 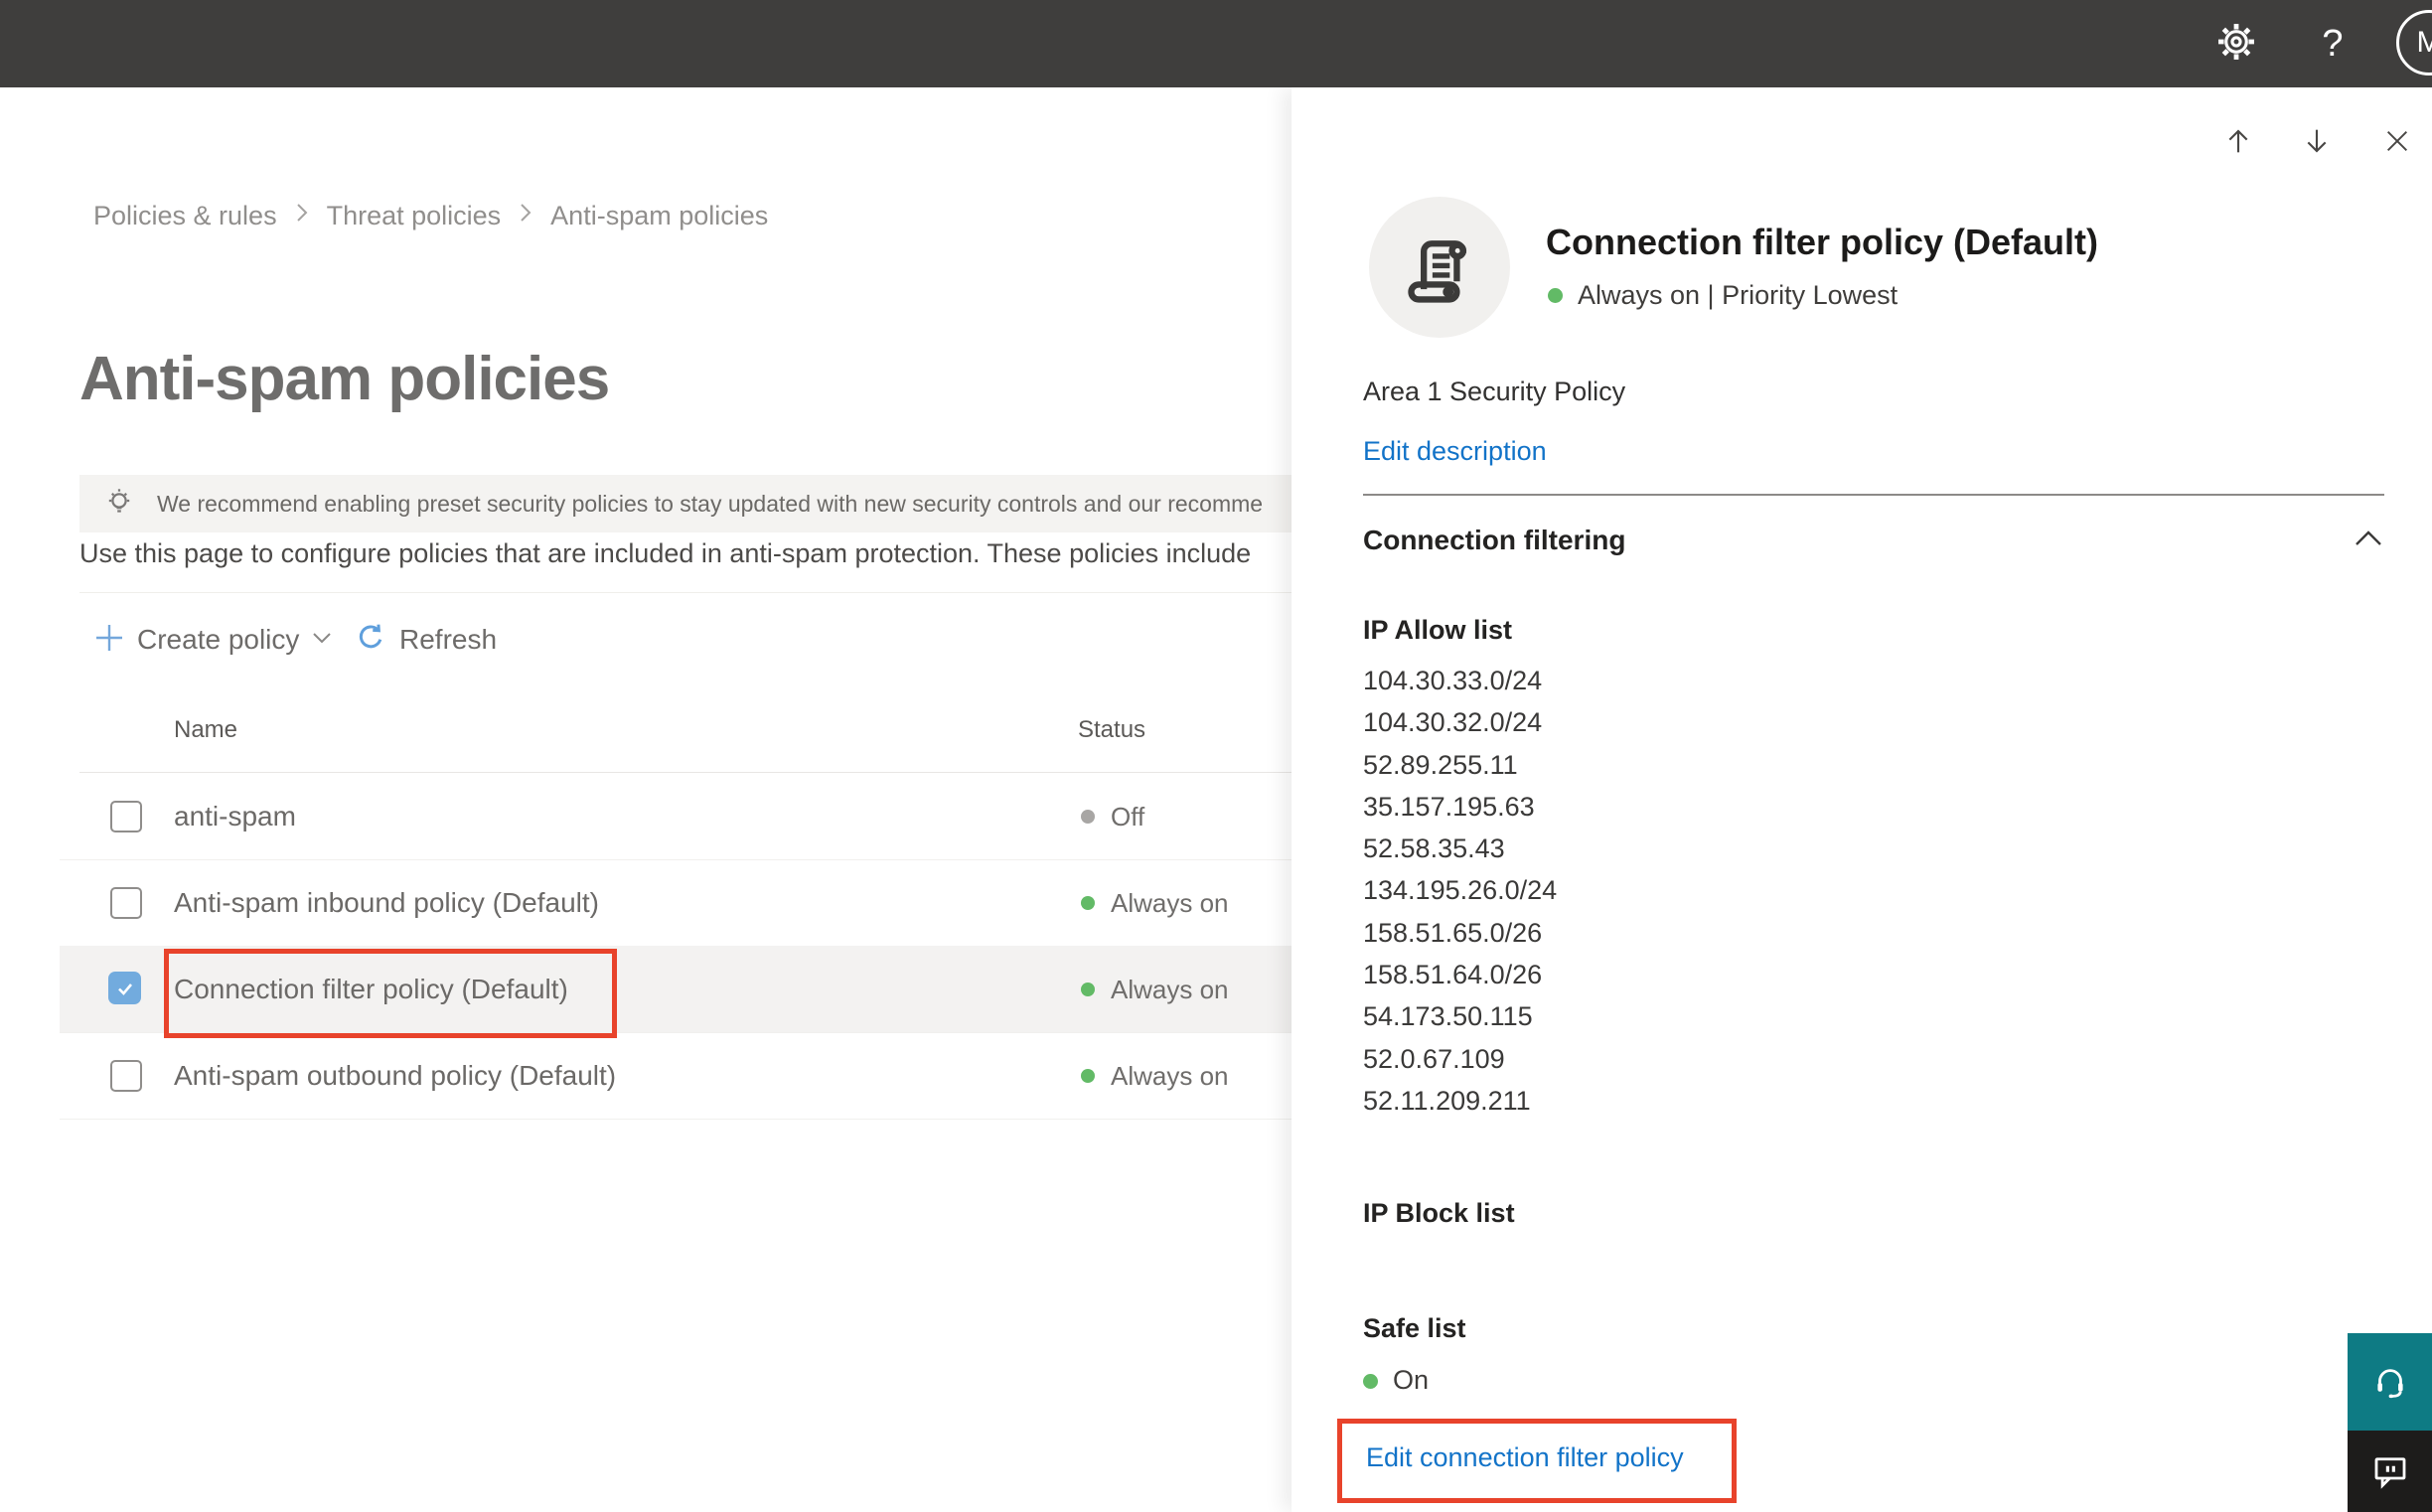 I want to click on policy-name: anti-spam, so click(x=235, y=816).